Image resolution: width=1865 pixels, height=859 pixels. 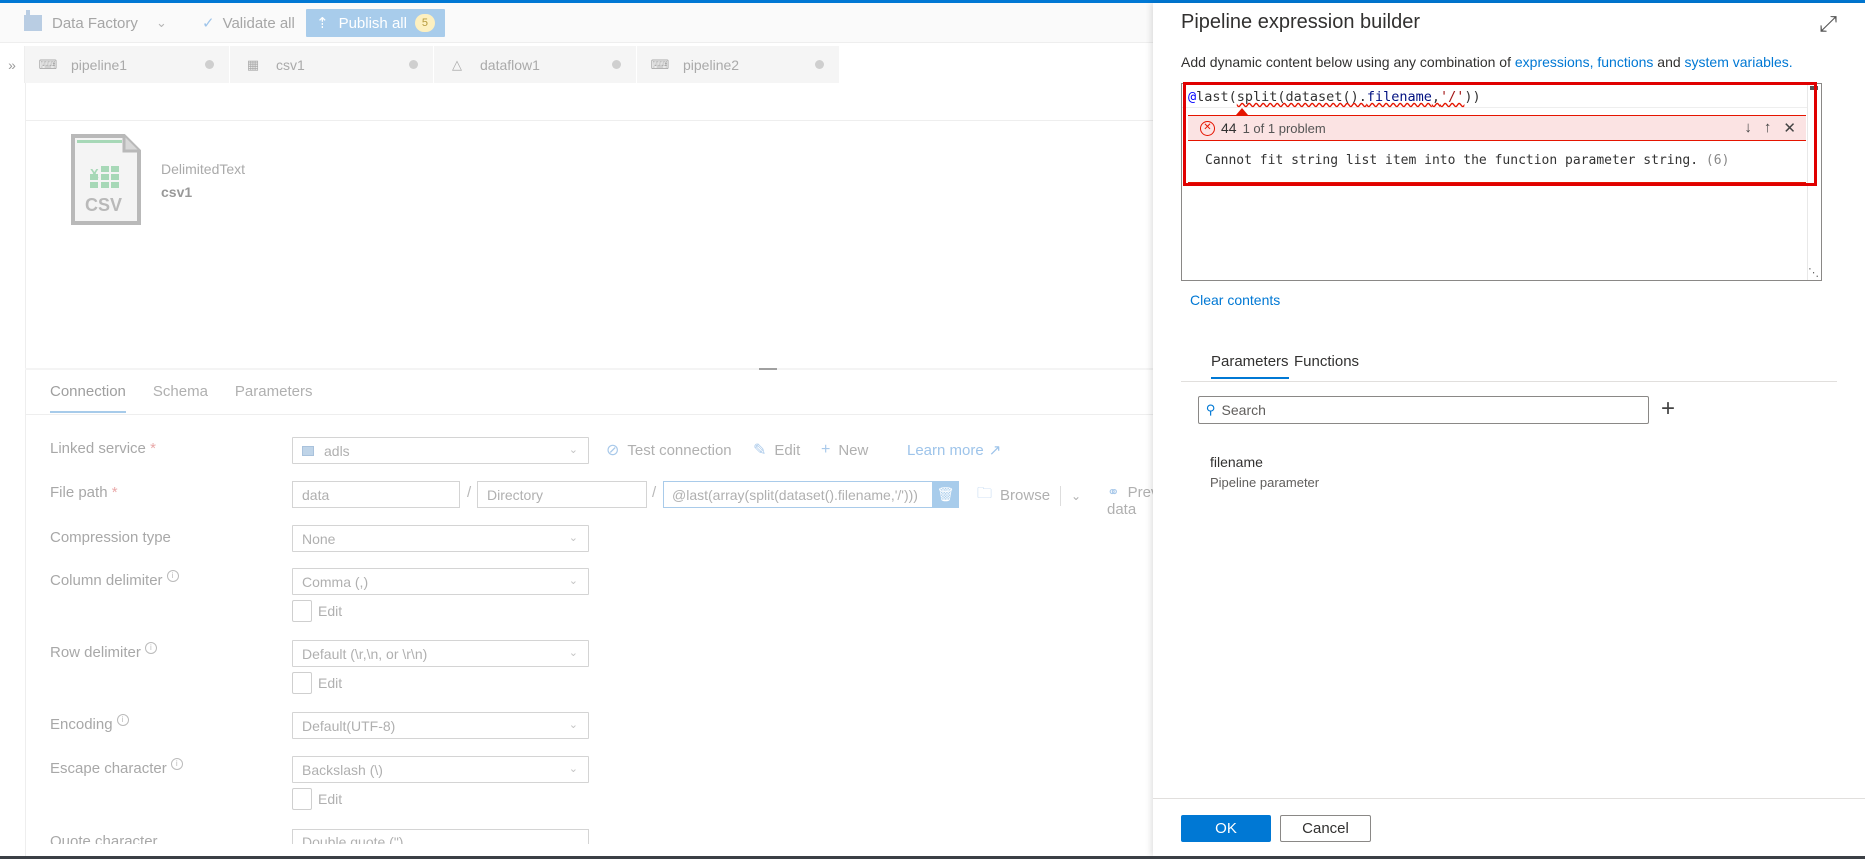 I want to click on previous-problem-icon: ↑, so click(x=1768, y=128).